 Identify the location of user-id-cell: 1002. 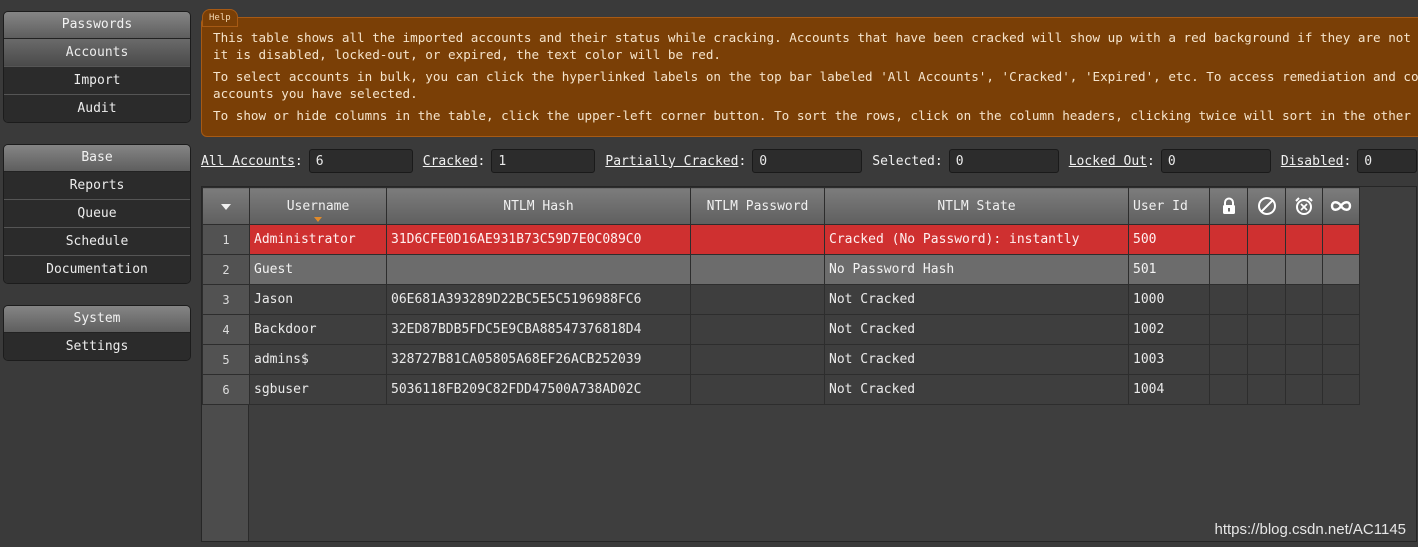
(1169, 329).